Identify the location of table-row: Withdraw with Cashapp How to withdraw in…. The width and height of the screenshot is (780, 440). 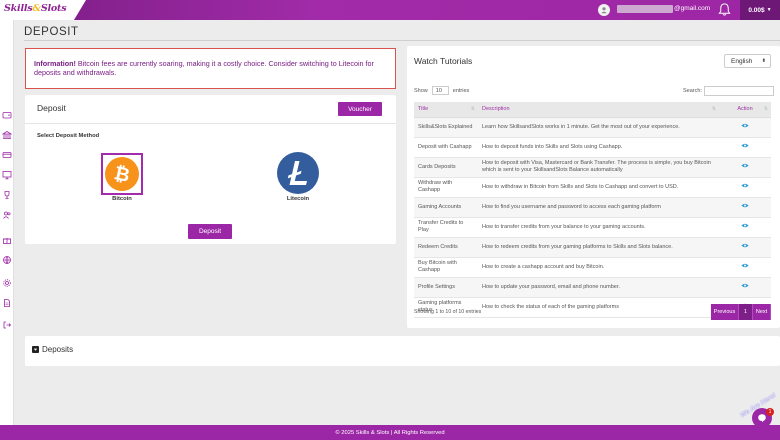
(592, 187).